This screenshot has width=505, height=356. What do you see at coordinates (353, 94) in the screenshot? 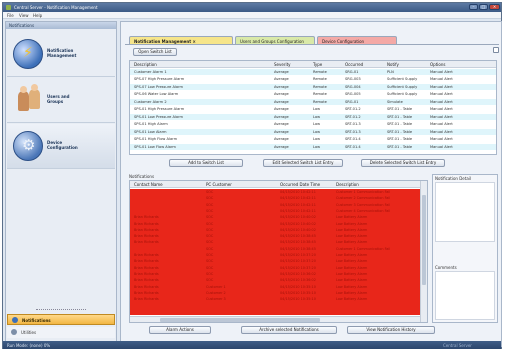
I see `table-cell: SRG-005` at bounding box center [353, 94].